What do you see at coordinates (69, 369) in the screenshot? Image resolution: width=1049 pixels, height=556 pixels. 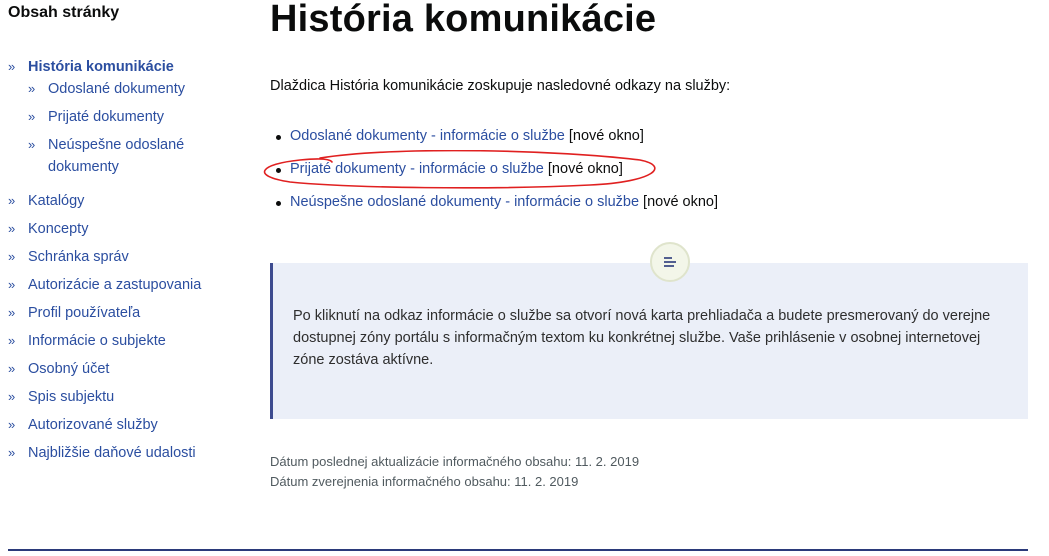 I see `sidebar-item-label: Osobný účet` at bounding box center [69, 369].